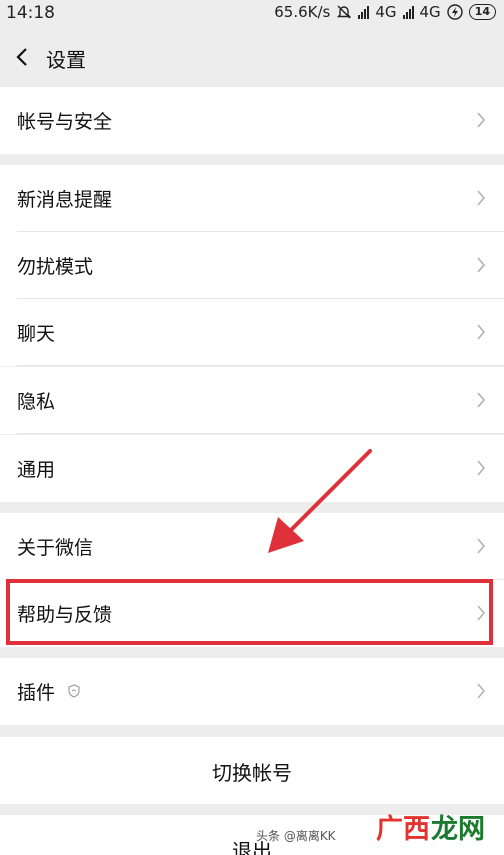  I want to click on row-label: 关于微信, so click(55, 548).